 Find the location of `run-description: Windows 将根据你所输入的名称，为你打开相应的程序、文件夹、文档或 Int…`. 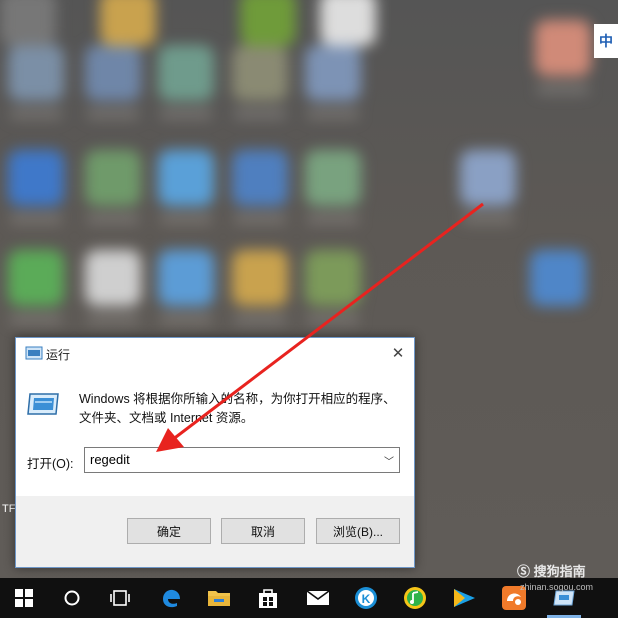

run-description: Windows 将根据你所输入的名称，为你打开相应的程序、文件夹、文档或 Int… is located at coordinates (237, 408).